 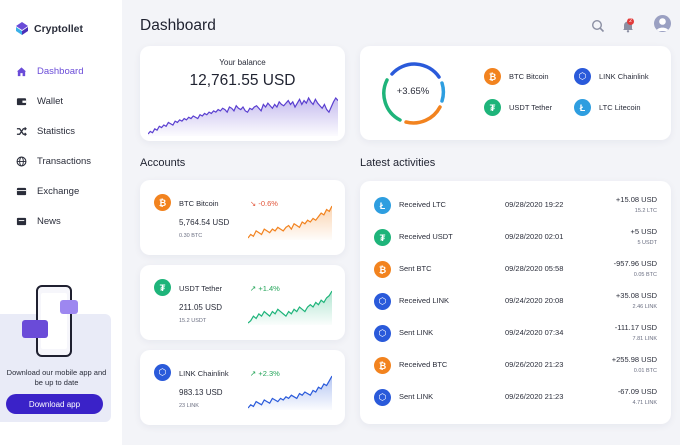 I want to click on activity-date: 09/28/2020 02:01, so click(x=534, y=236).